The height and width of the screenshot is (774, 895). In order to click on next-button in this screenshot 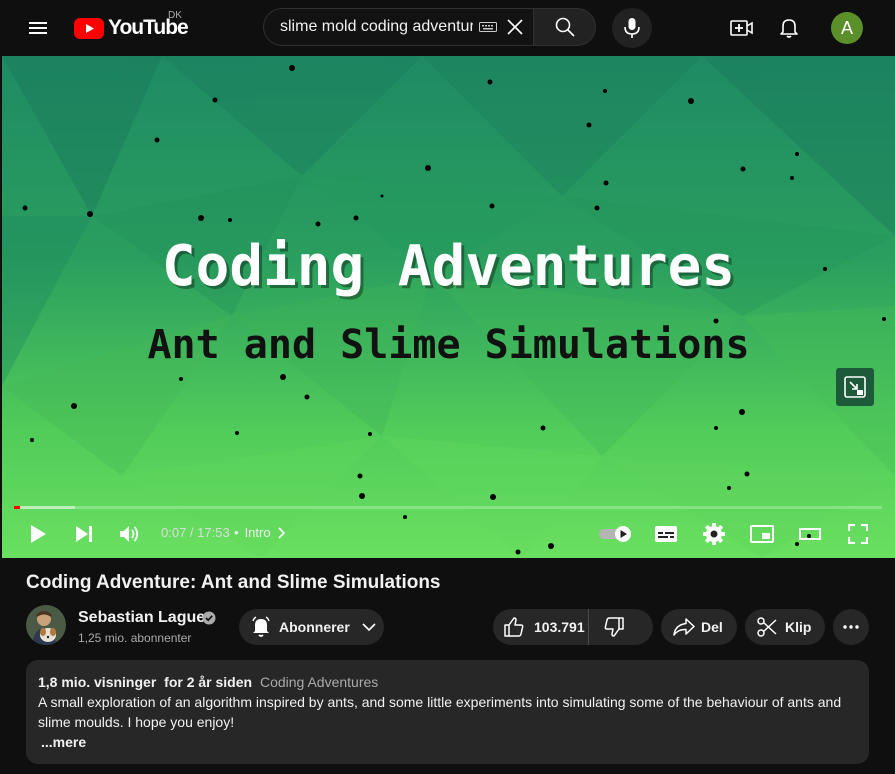, I will do `click(84, 534)`.